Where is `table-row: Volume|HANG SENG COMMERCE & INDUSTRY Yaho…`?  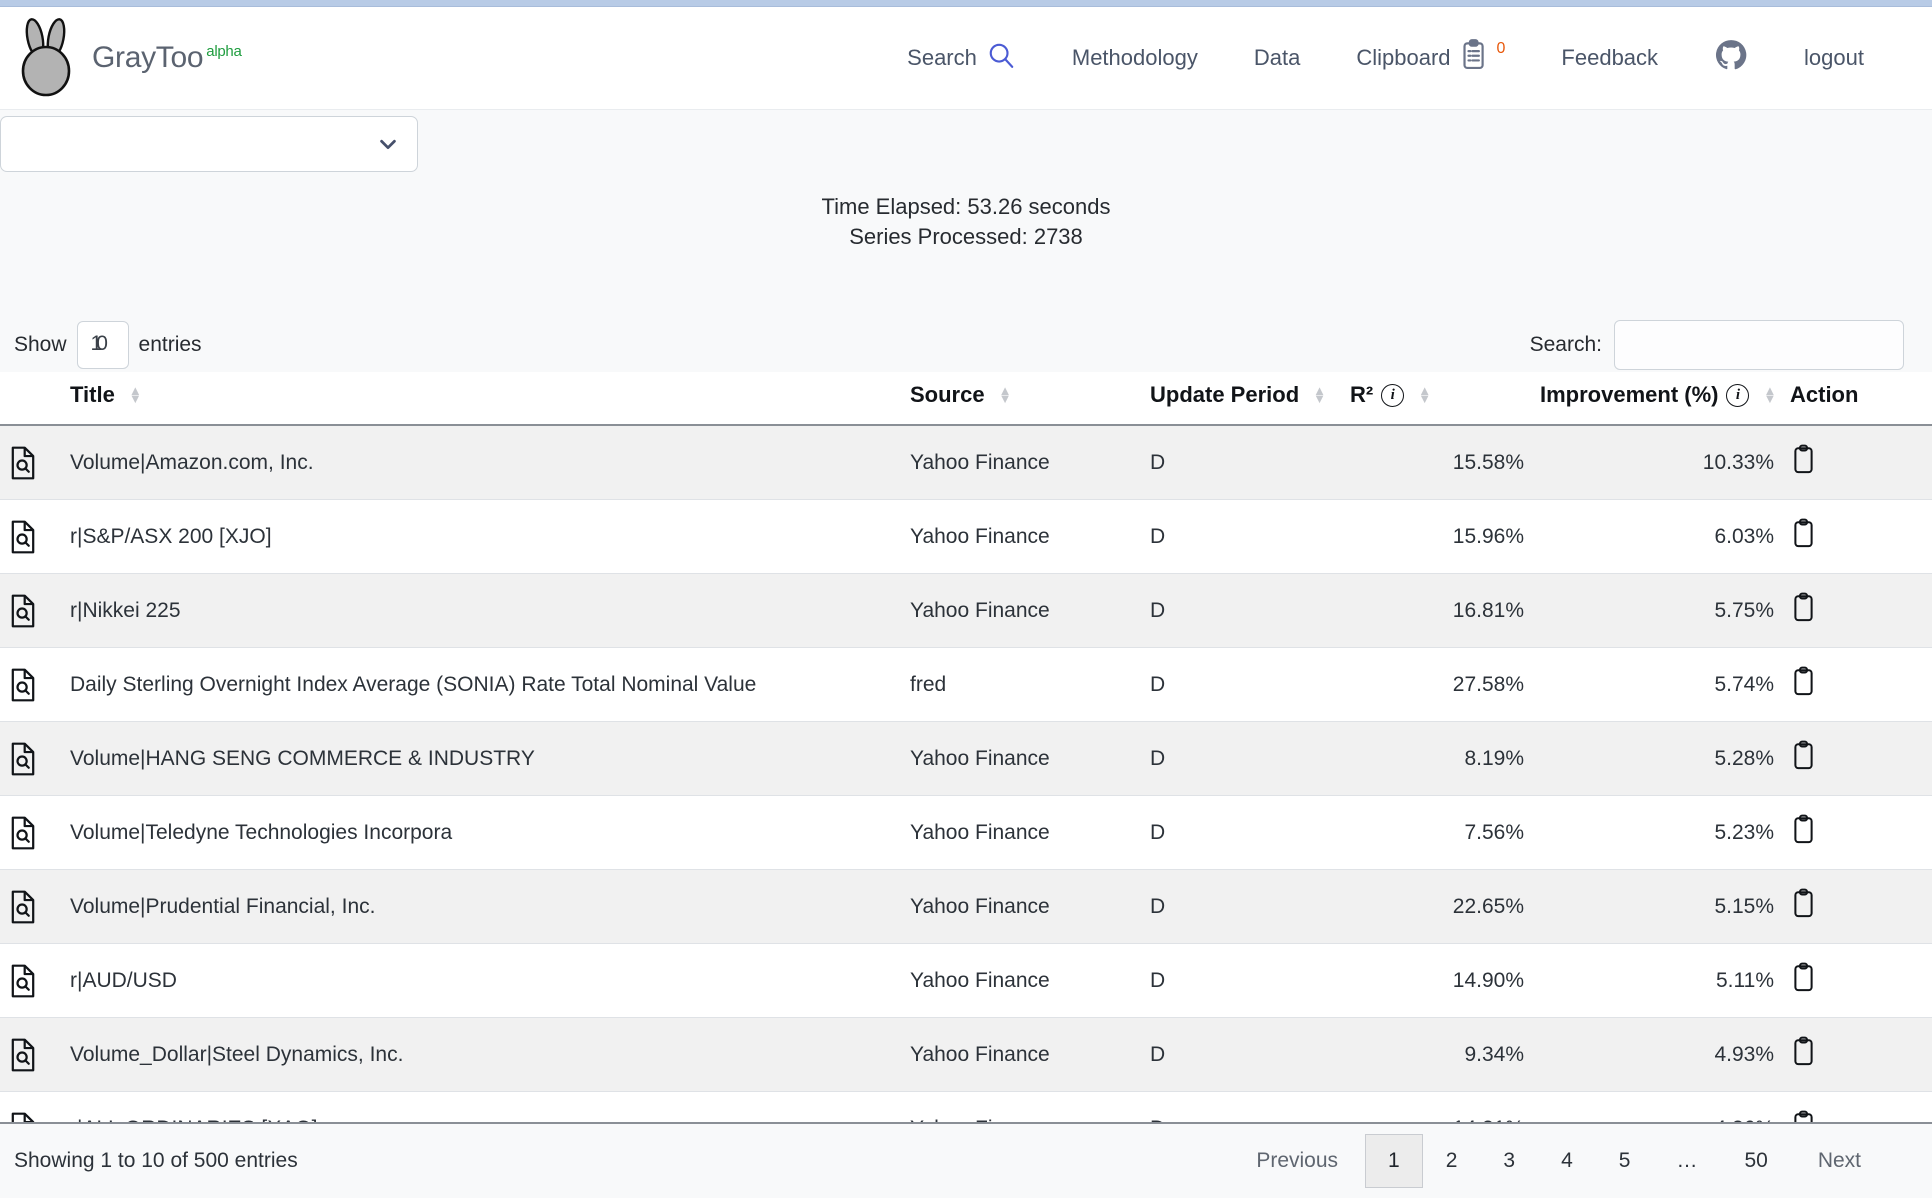 table-row: Volume|HANG SENG COMMERCE & INDUSTRY Yaho… is located at coordinates (966, 758).